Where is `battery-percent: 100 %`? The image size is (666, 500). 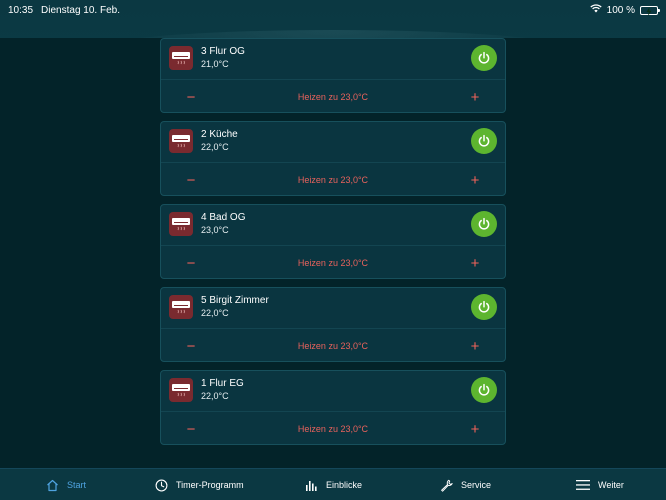 battery-percent: 100 % is located at coordinates (620, 10).